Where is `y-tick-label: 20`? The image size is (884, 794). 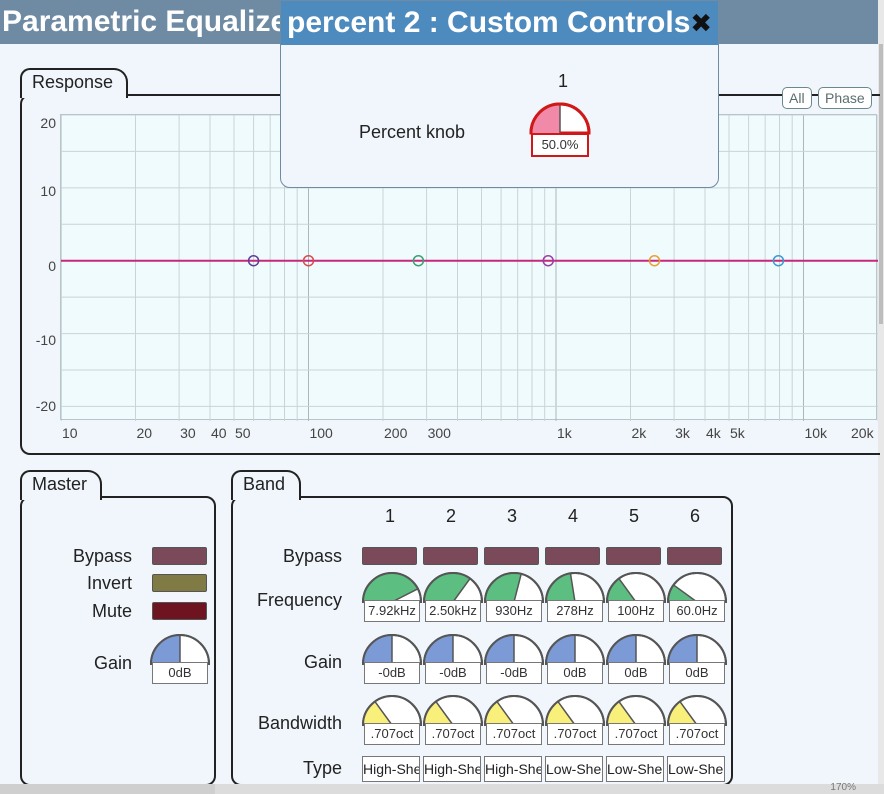 y-tick-label: 20 is located at coordinates (48, 123).